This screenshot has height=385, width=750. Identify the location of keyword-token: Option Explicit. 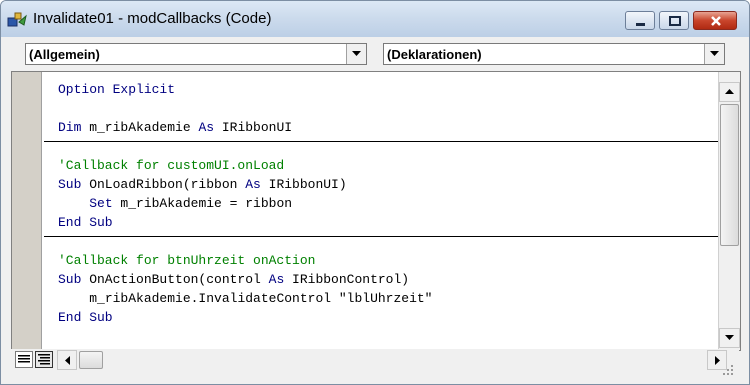
(117, 89).